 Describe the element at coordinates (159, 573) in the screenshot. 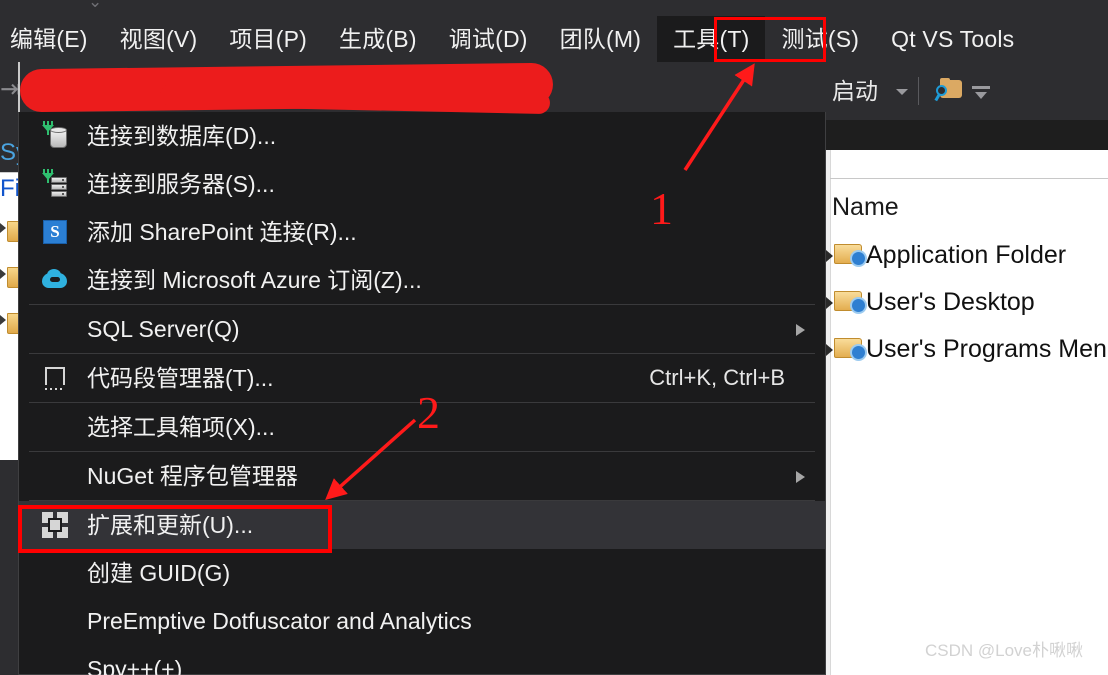

I see `menu-item-label: 创建 GUID(G)` at that location.